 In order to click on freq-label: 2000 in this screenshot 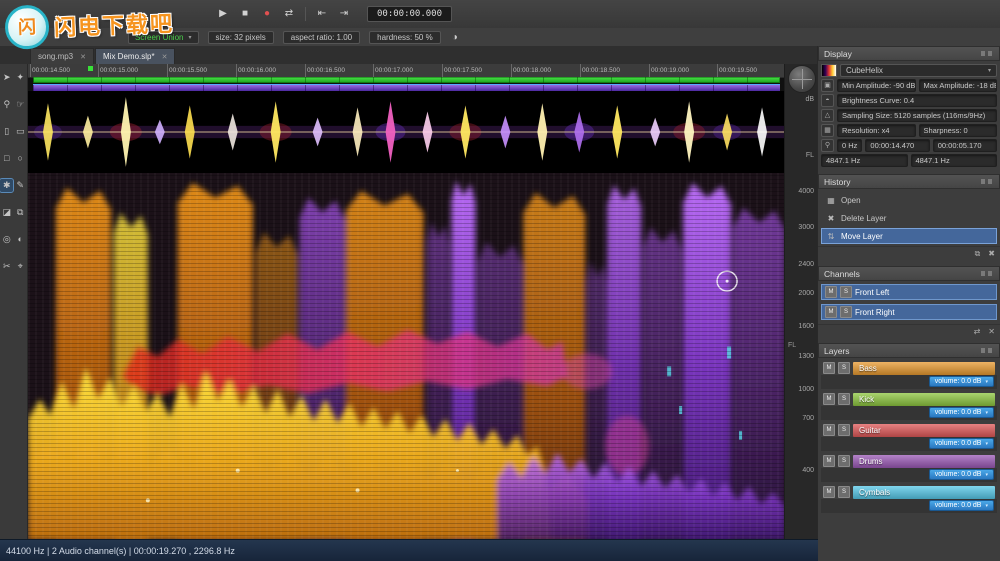, I will do `click(806, 294)`.